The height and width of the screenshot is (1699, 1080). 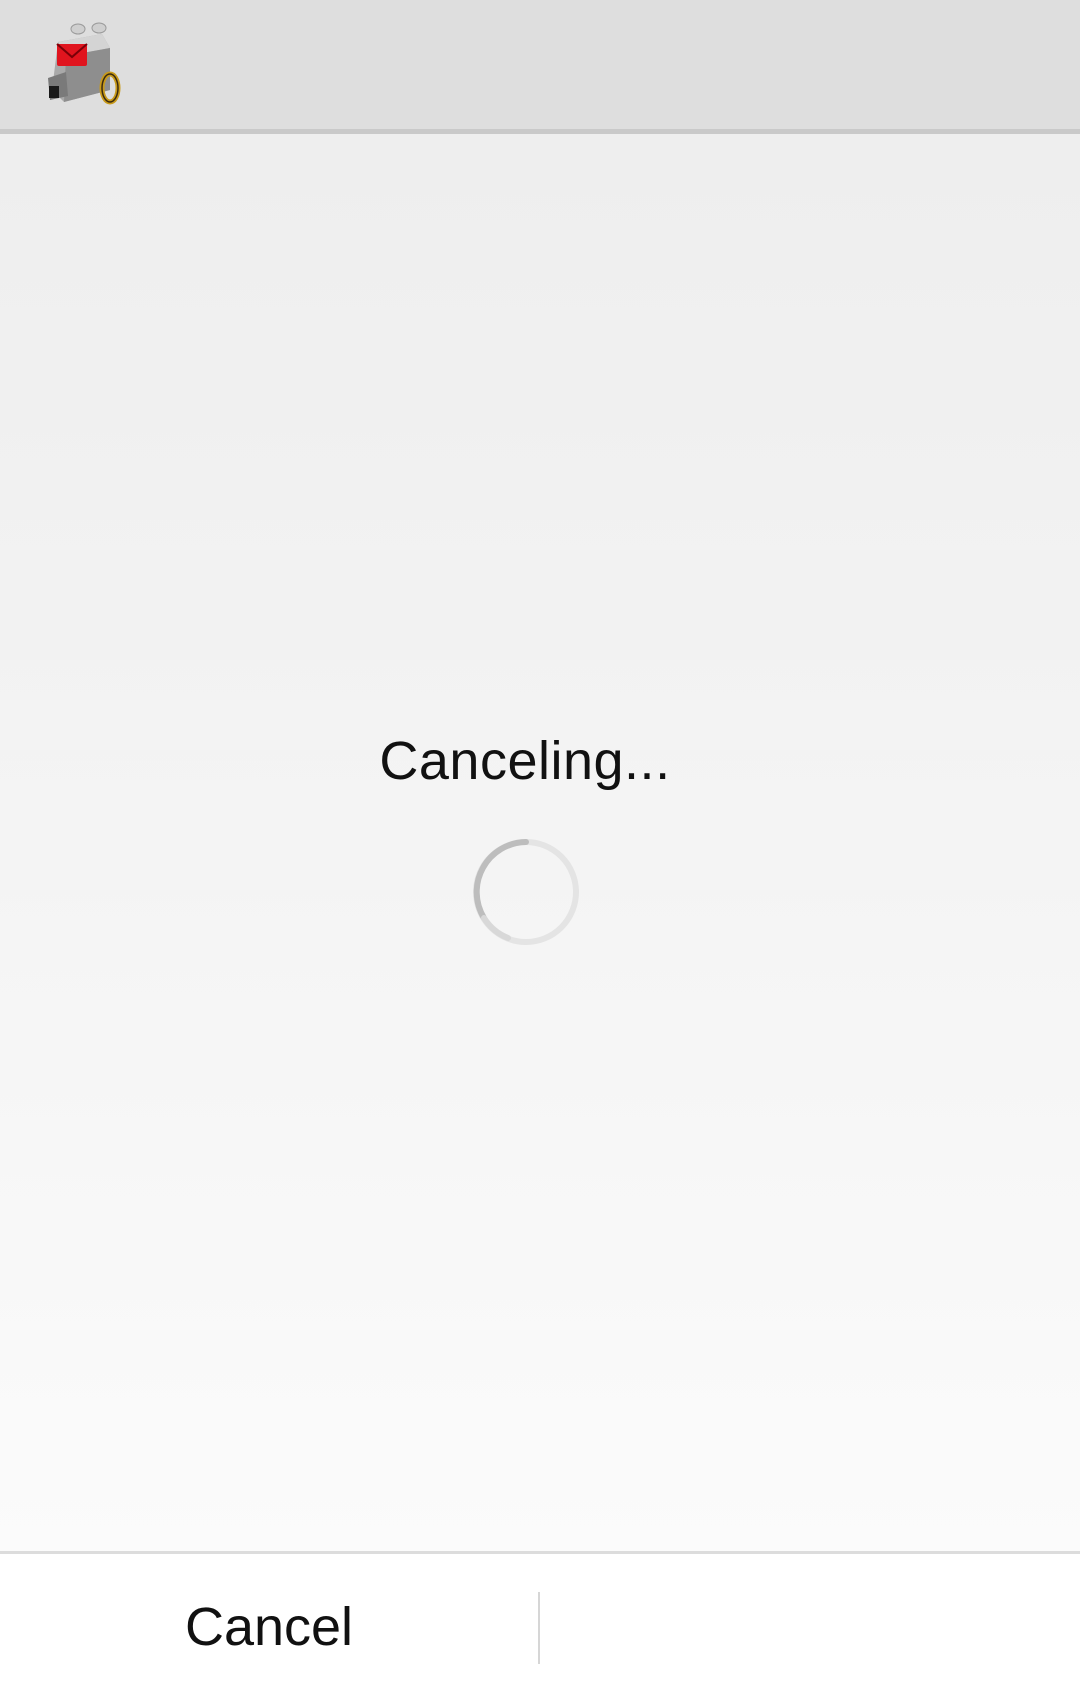 I want to click on app-header, so click(x=540, y=67).